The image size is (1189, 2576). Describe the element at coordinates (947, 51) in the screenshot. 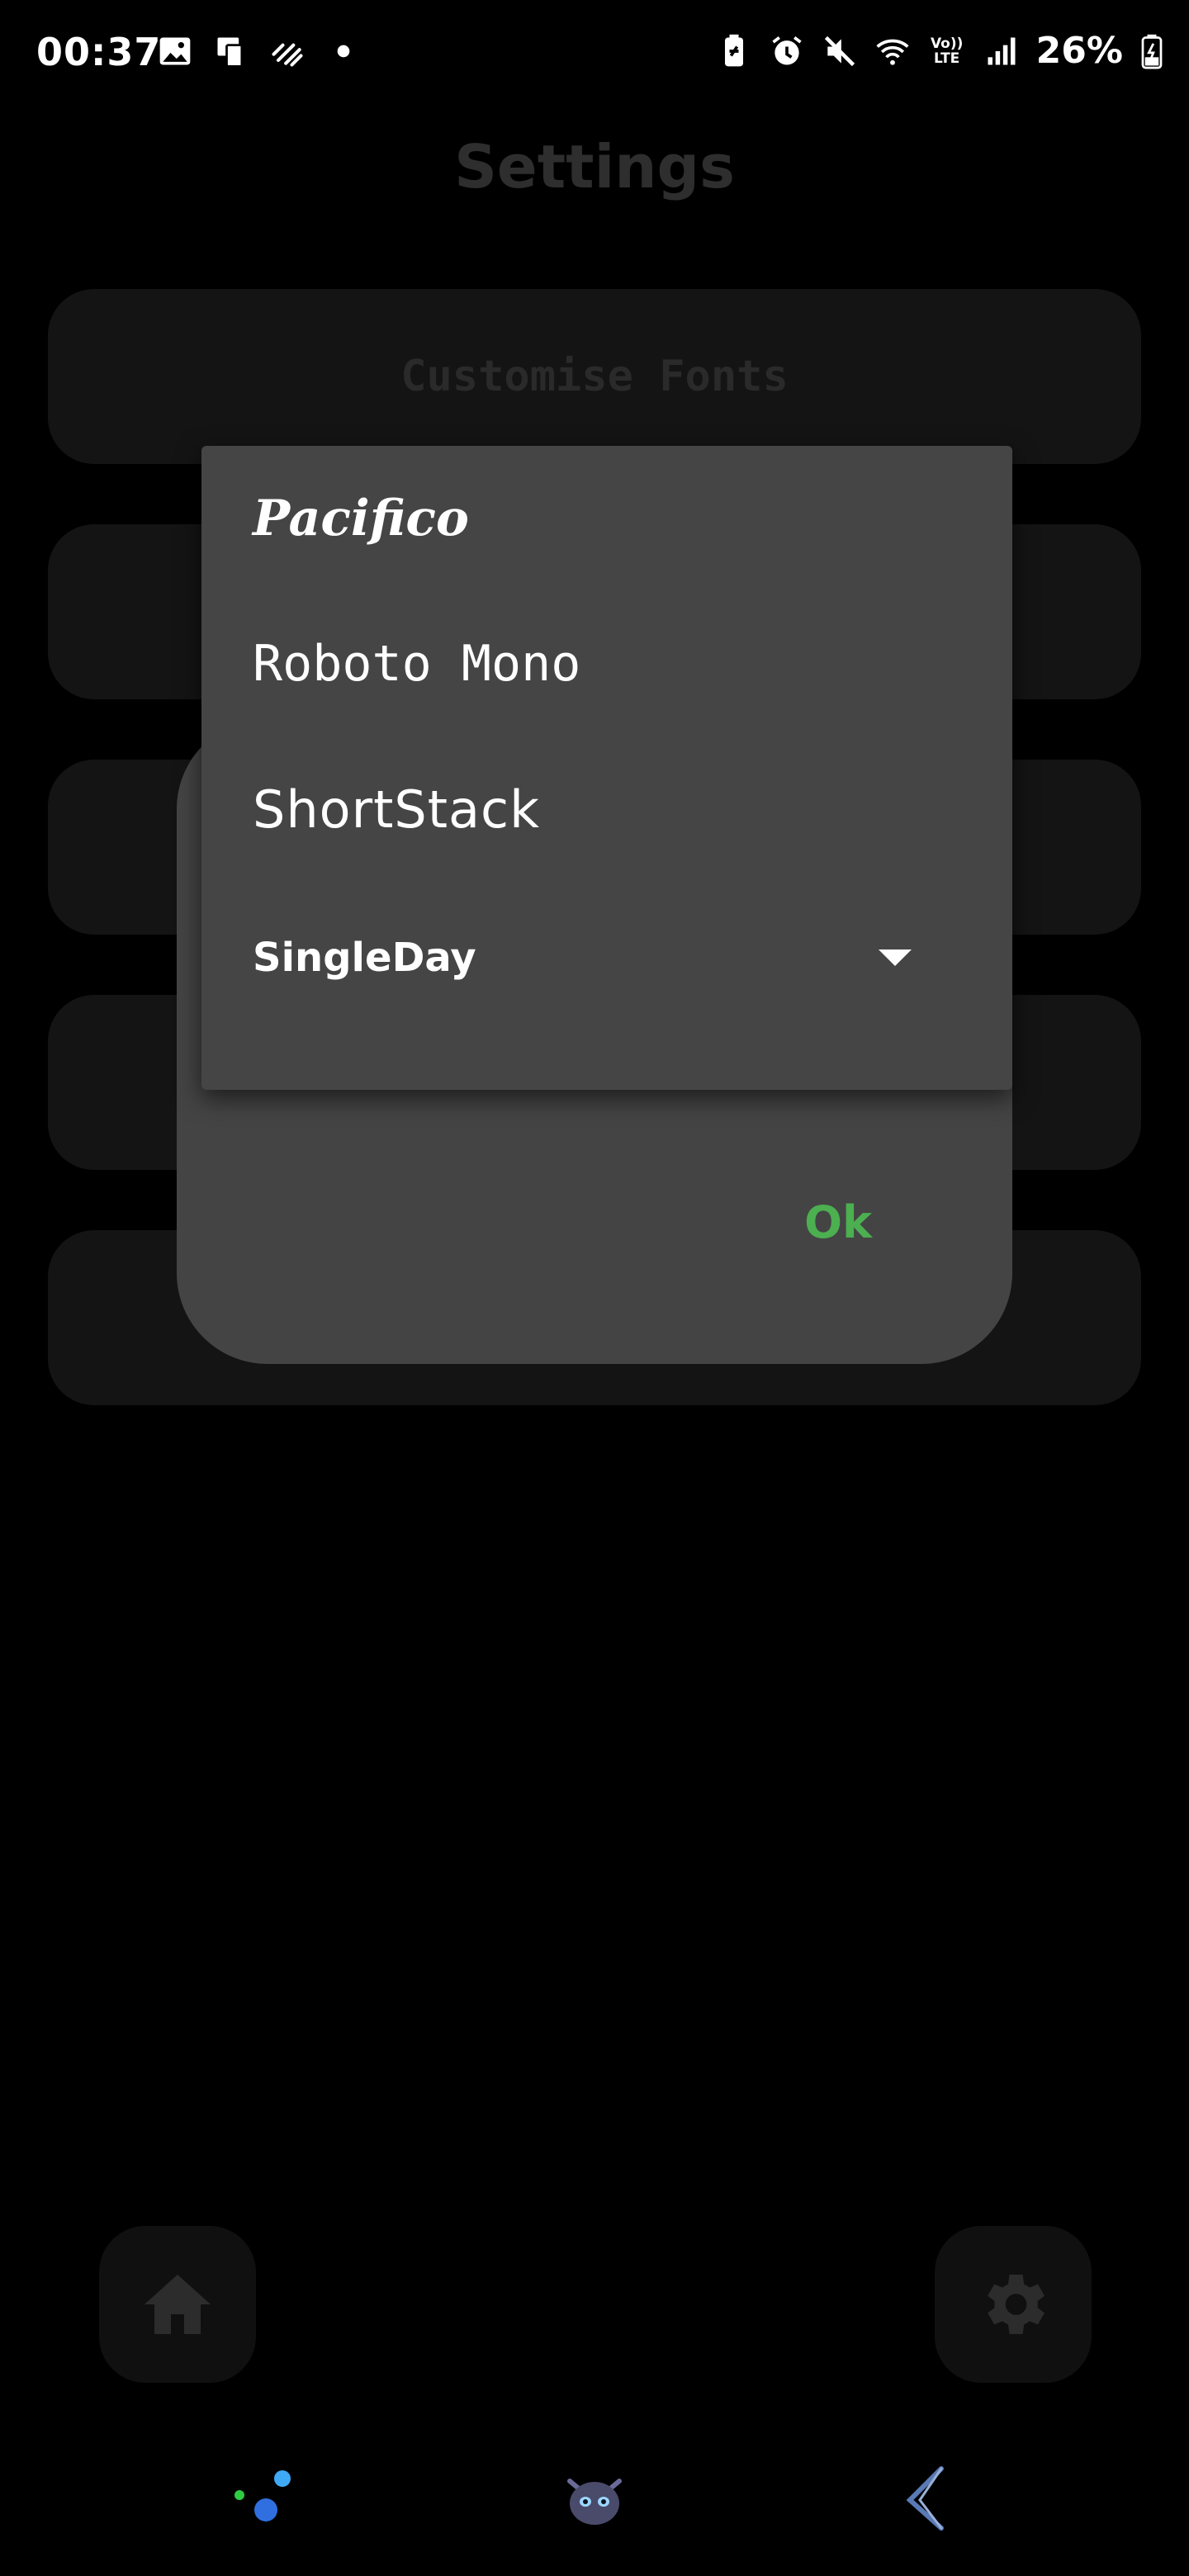

I see `volte-icon: Vo)) LTE` at that location.